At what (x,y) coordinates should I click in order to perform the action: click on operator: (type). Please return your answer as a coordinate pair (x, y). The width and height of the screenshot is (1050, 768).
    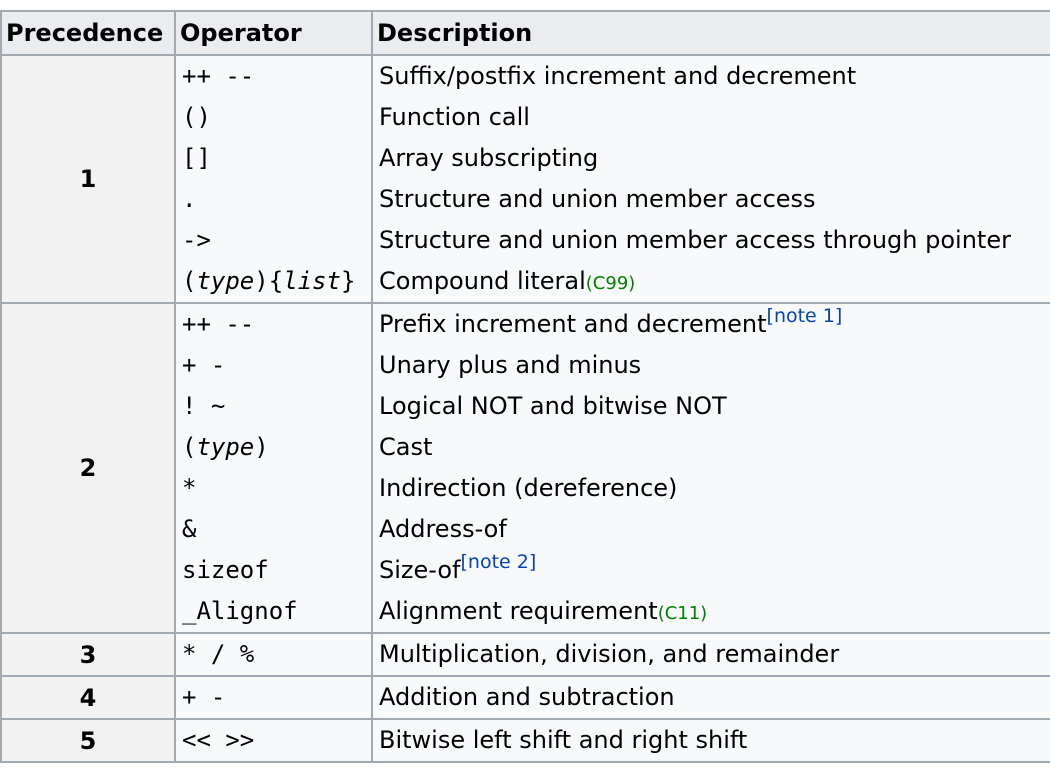
    Looking at the image, I should click on (273, 447).